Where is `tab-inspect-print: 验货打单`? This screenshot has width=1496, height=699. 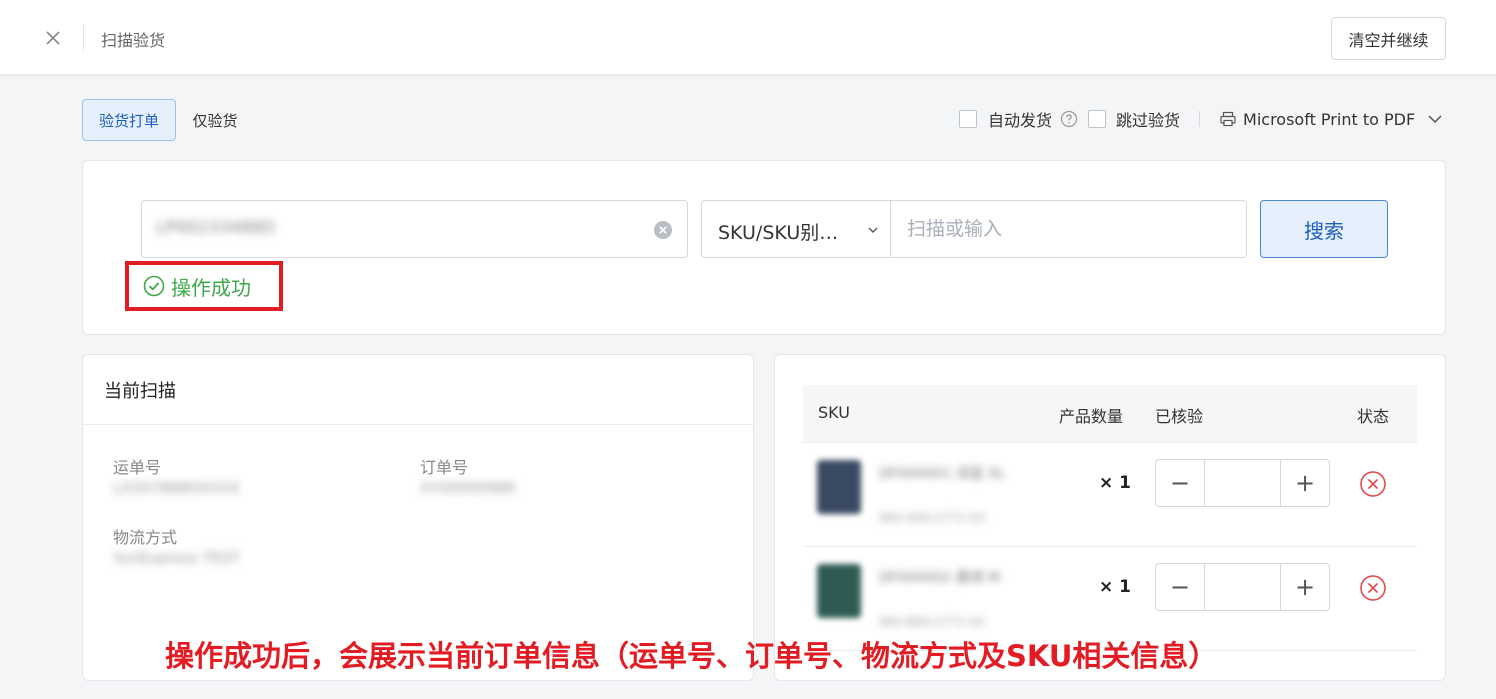 tab-inspect-print: 验货打单 is located at coordinates (129, 120).